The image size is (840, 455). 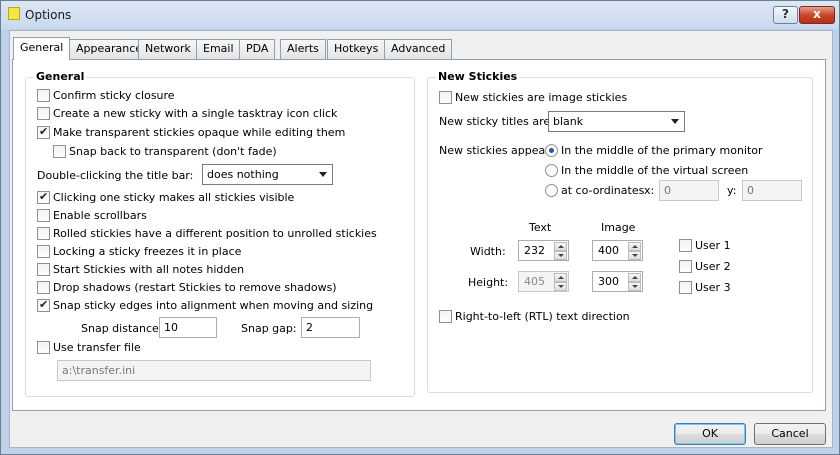 I want to click on text-header: Text, so click(x=540, y=227).